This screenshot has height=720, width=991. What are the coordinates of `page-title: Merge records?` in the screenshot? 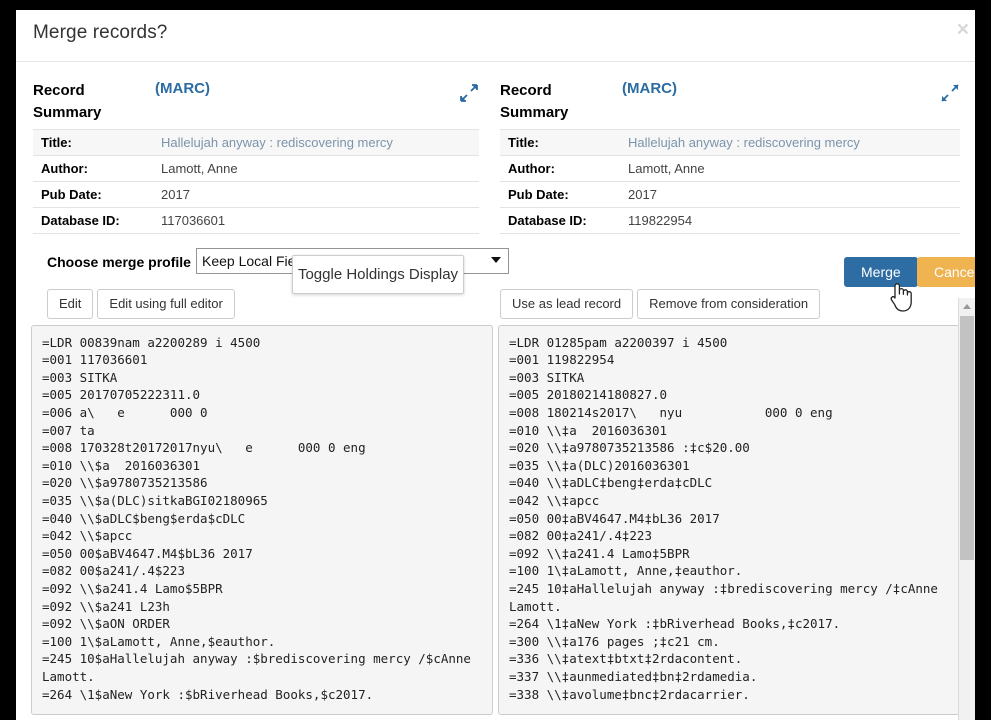 It's located at (100, 32).